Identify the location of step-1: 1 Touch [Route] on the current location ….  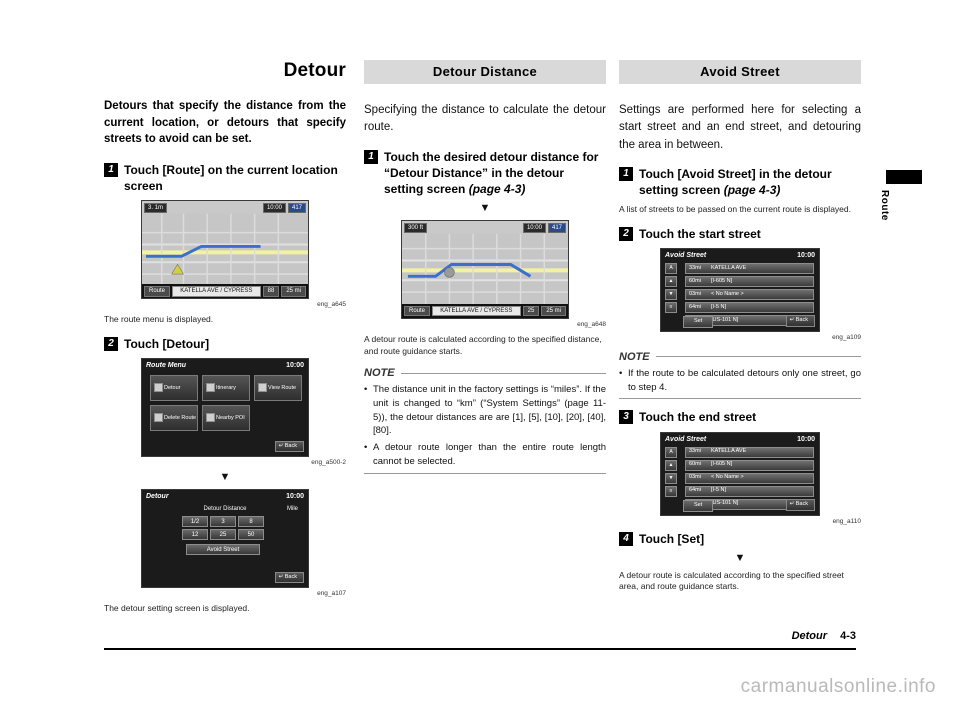
(225, 178).